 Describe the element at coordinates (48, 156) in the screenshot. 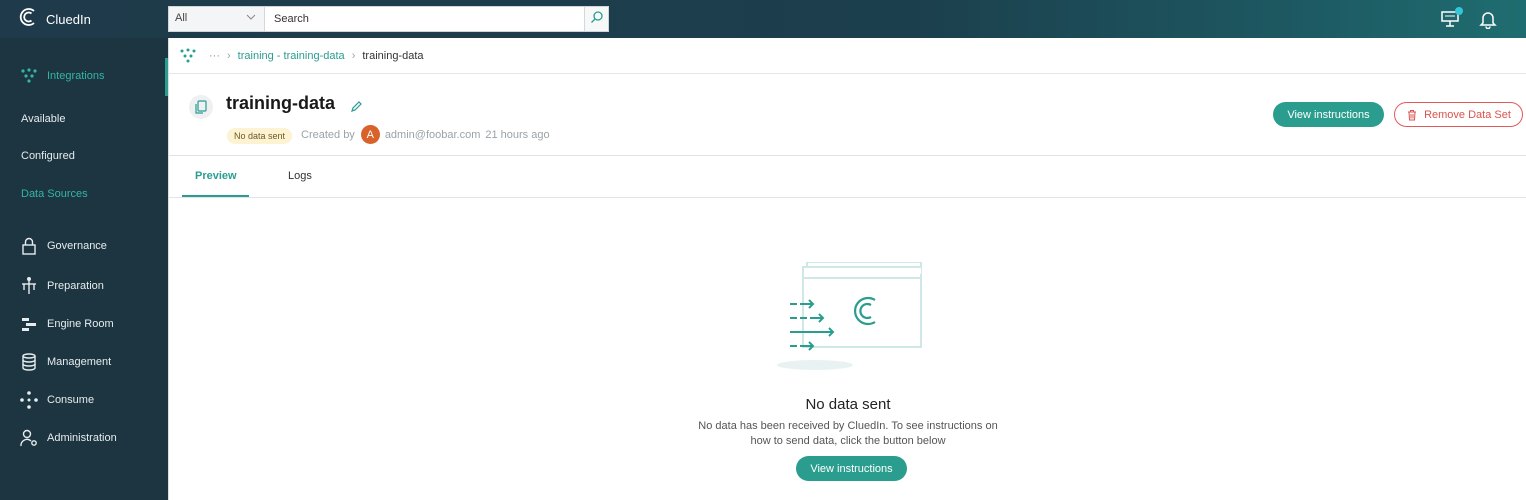

I see `sidebar-subitem-configured: Configured` at that location.